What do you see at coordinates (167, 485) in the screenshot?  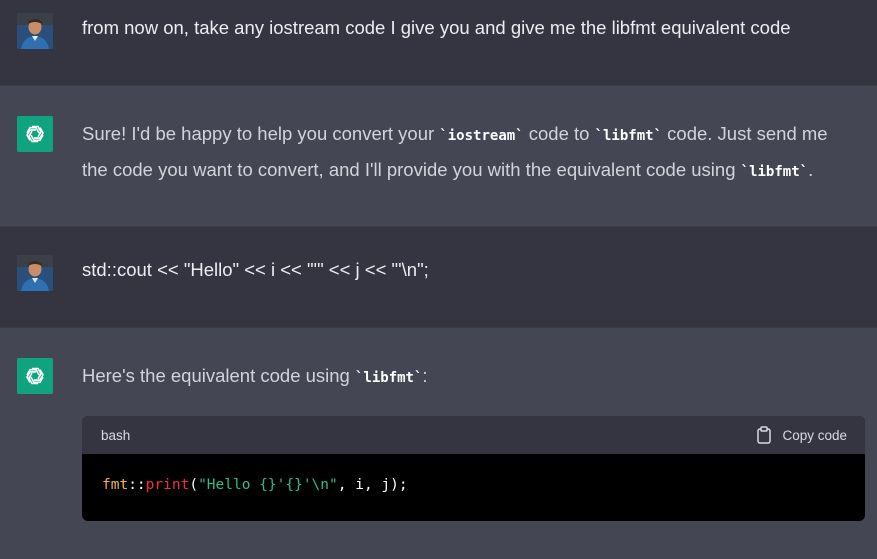 I see `code-token-function: print` at bounding box center [167, 485].